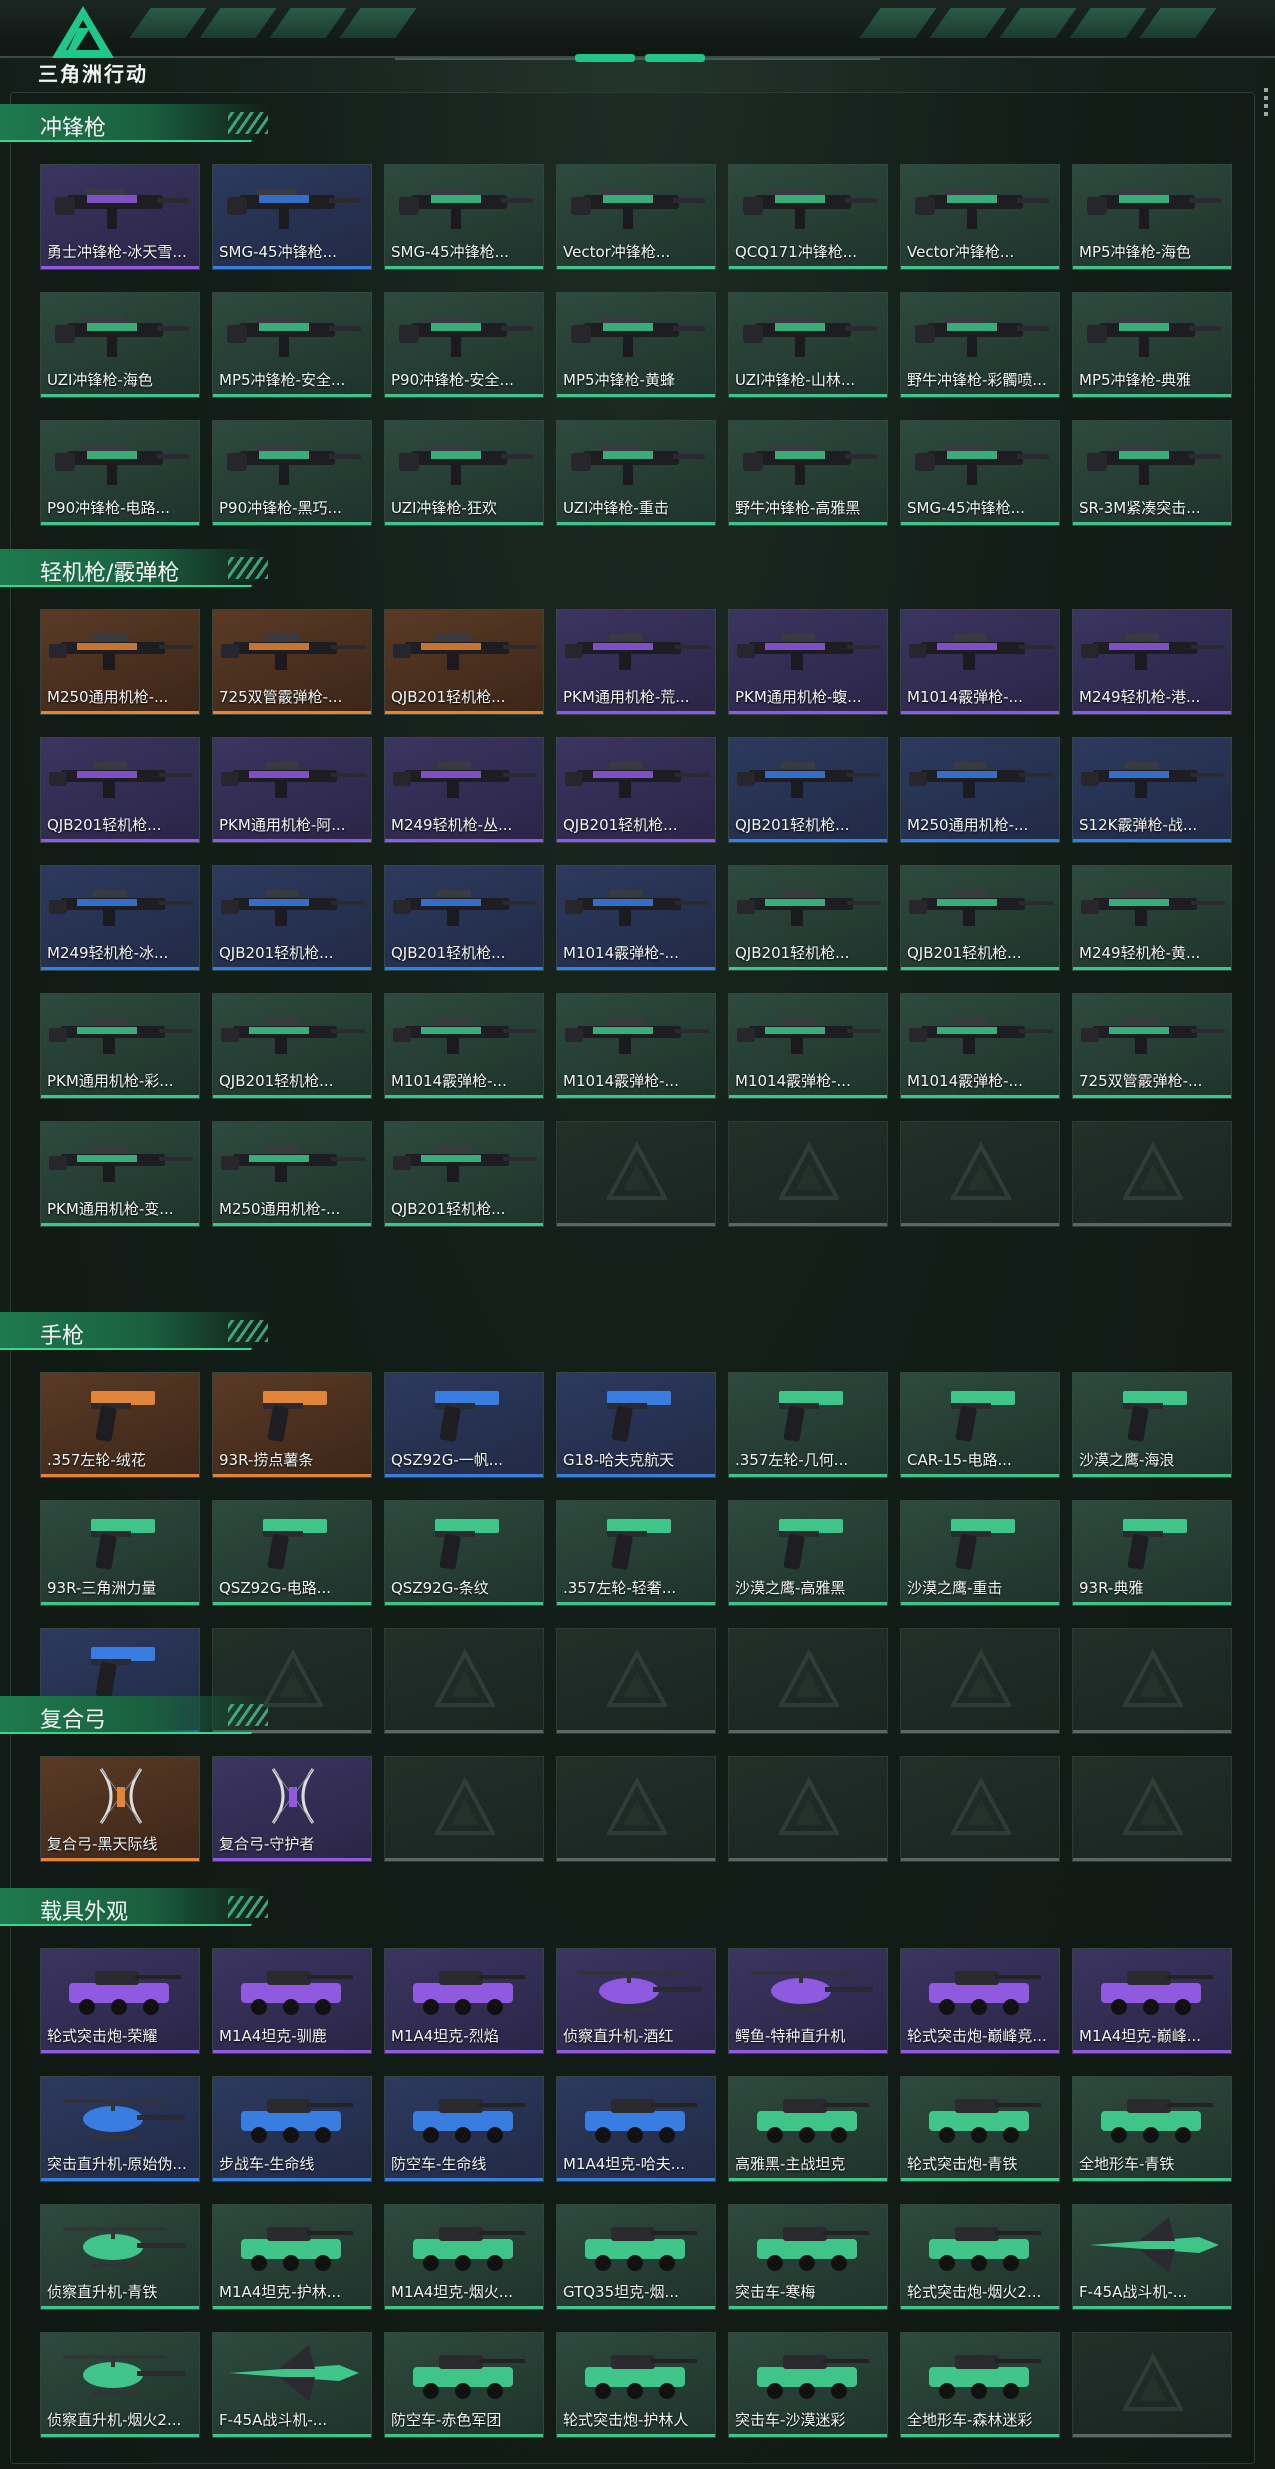 The height and width of the screenshot is (2469, 1275). I want to click on skin-card: 93R-典雅, so click(1152, 1553).